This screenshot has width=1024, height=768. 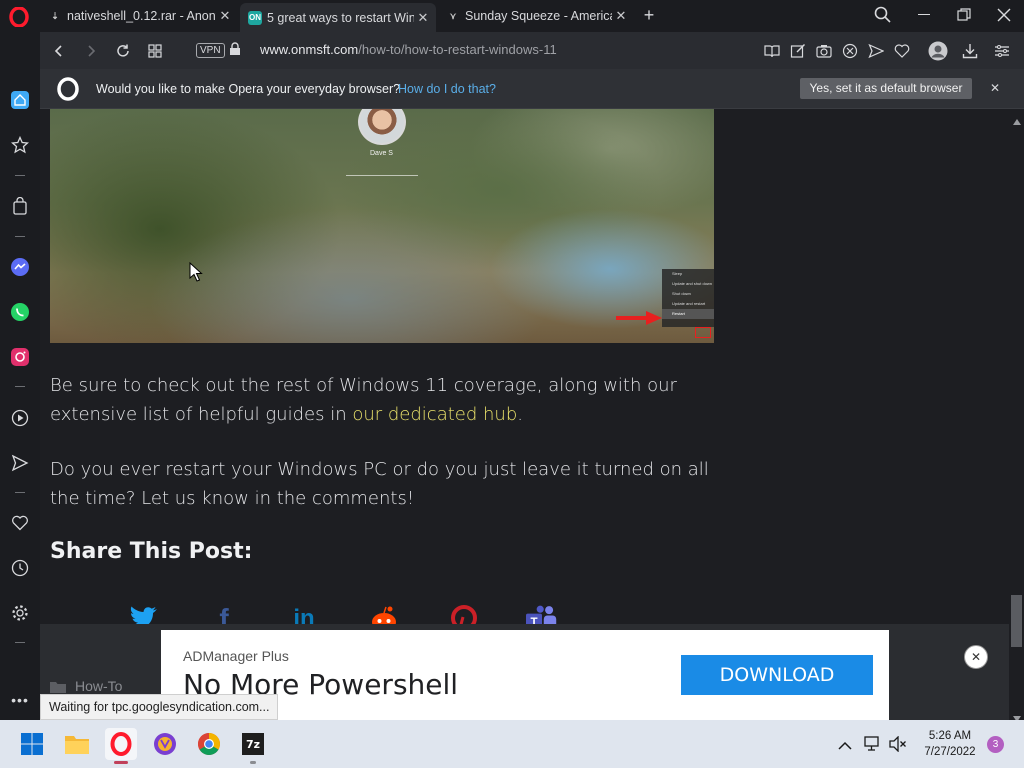 What do you see at coordinates (155, 51) in the screenshot?
I see `tabs-overview-icon` at bounding box center [155, 51].